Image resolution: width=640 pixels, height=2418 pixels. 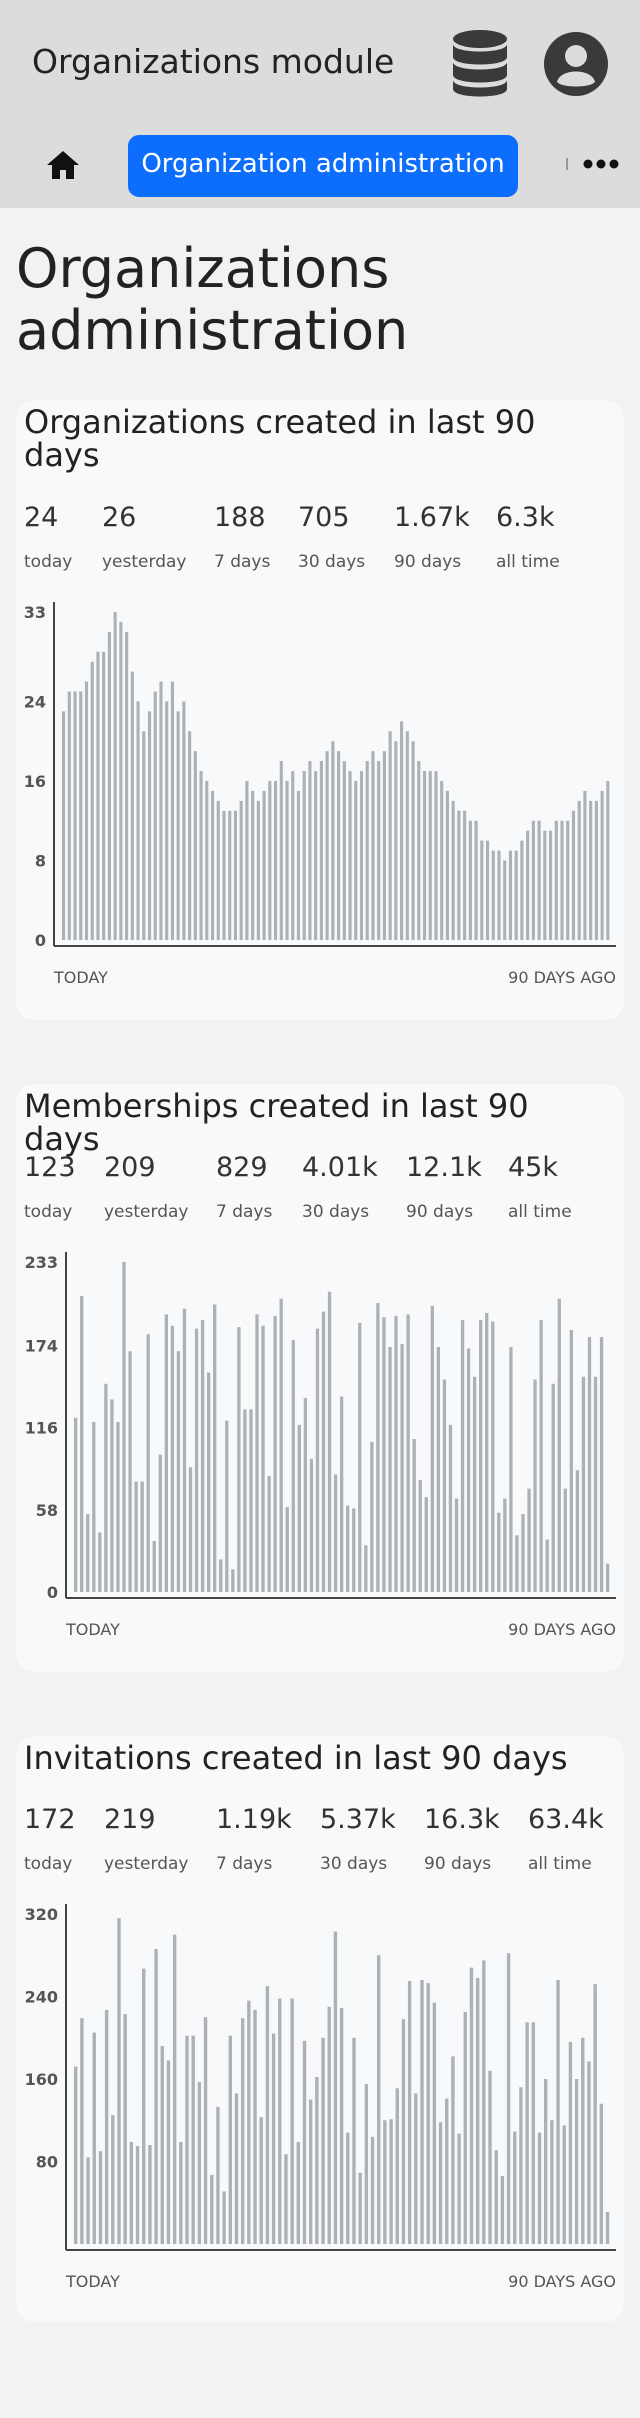 I want to click on home-icon, so click(x=63, y=165).